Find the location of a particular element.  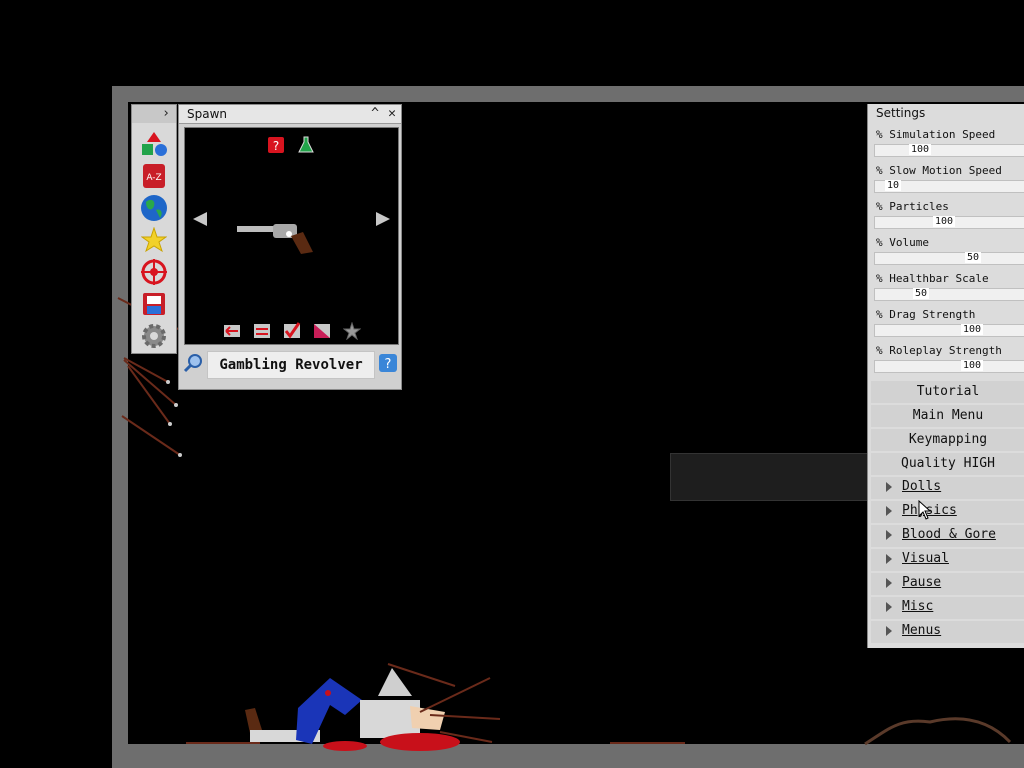

settings-title: Settings is located at coordinates (901, 113).